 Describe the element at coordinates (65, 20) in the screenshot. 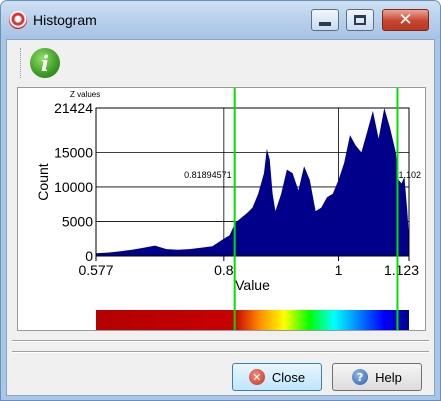

I see `window-title: Histogram` at that location.